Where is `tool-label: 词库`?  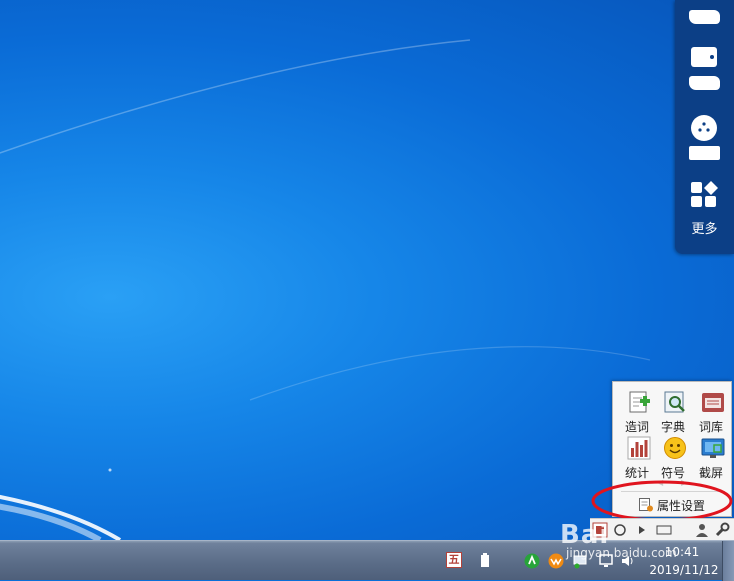 tool-label: 词库 is located at coordinates (710, 427).